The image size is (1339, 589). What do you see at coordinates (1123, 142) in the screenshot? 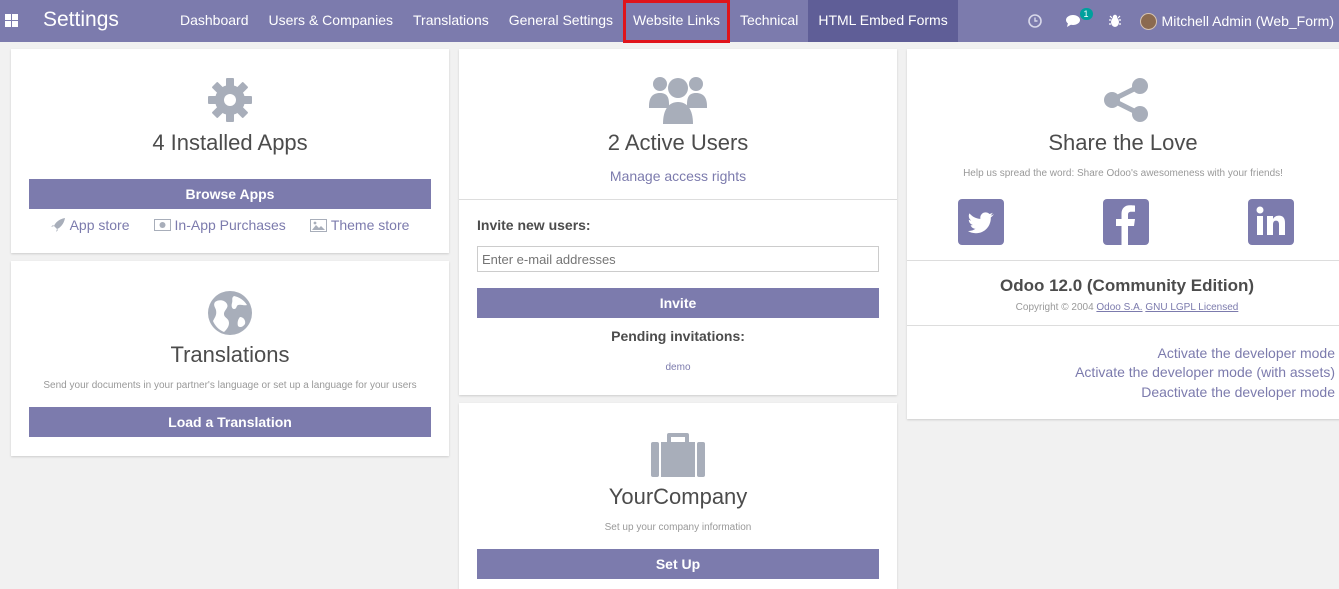
I see `share-title: Share the Love` at bounding box center [1123, 142].